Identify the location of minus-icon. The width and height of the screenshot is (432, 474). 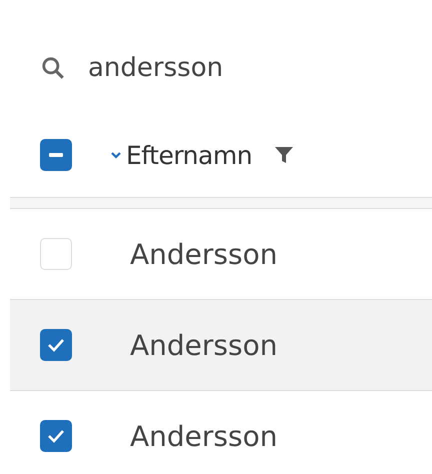
(56, 155).